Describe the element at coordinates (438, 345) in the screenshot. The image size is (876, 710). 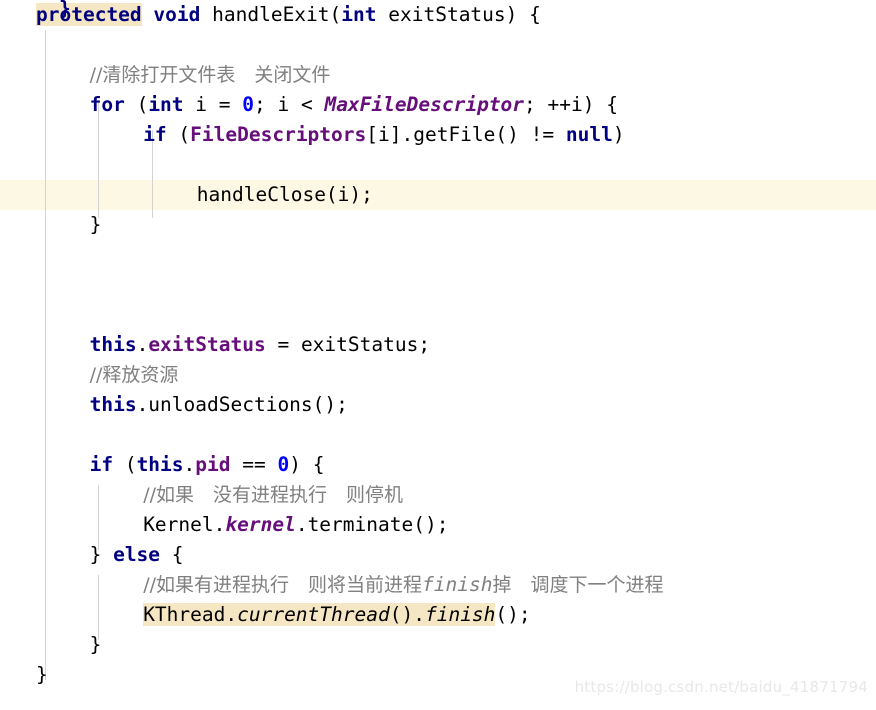
I see `code-line: this.exitStatus = exitStatus;` at that location.